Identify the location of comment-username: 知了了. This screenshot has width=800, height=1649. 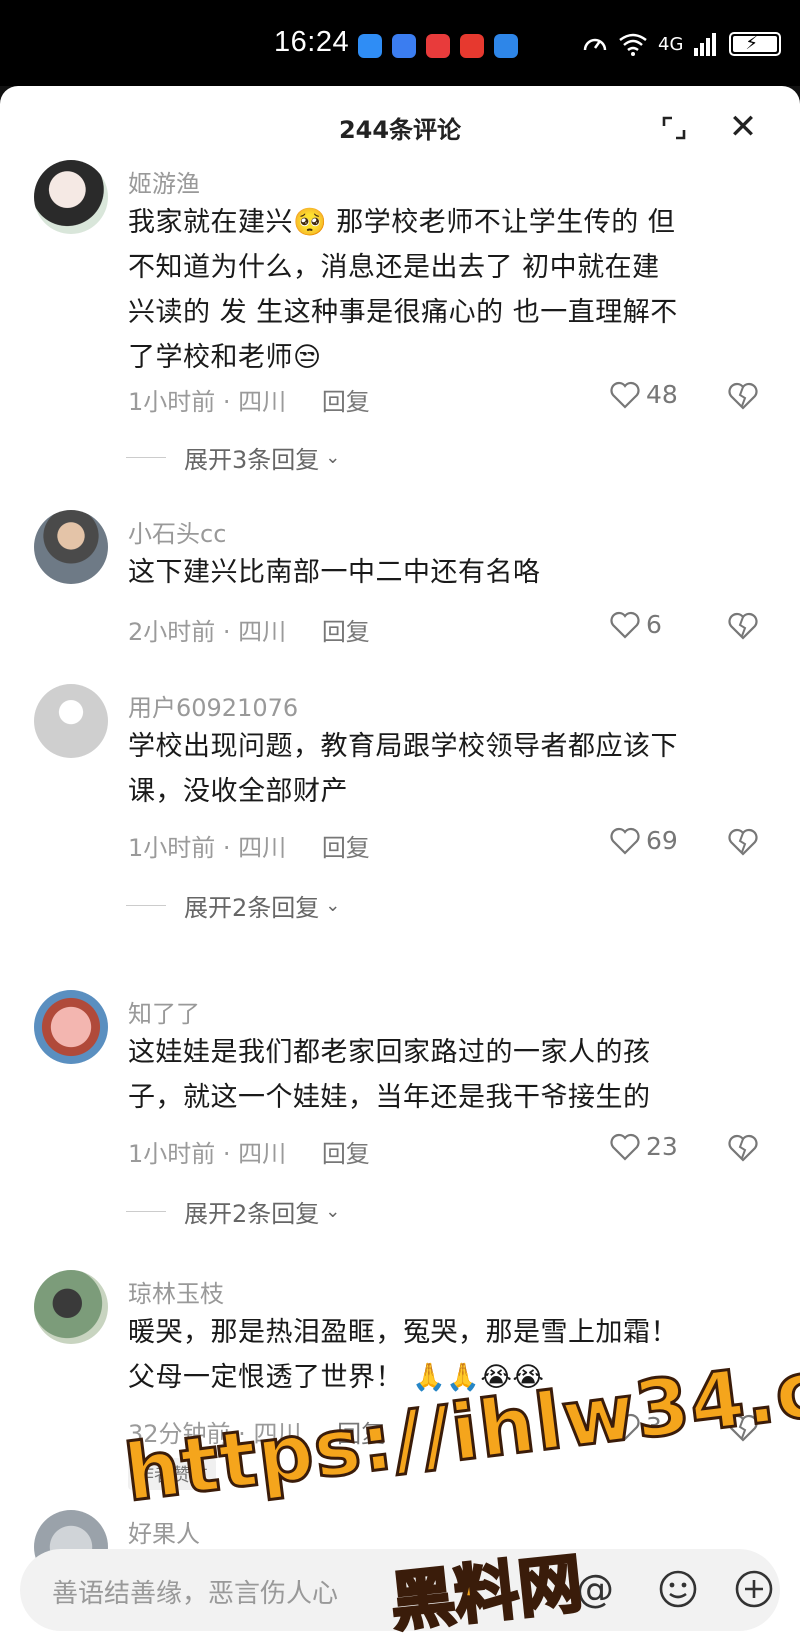
(164, 1011).